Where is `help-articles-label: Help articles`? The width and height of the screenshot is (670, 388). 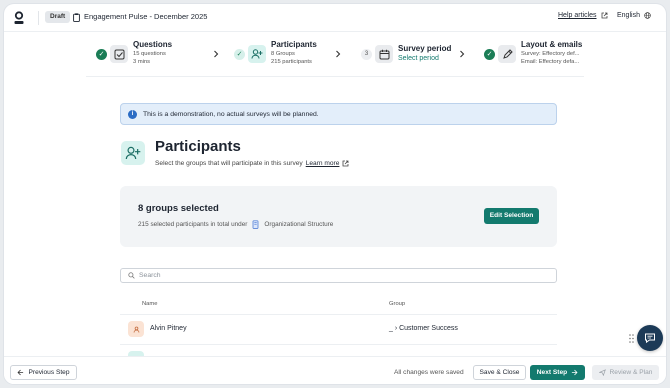
help-articles-label: Help articles is located at coordinates (577, 15).